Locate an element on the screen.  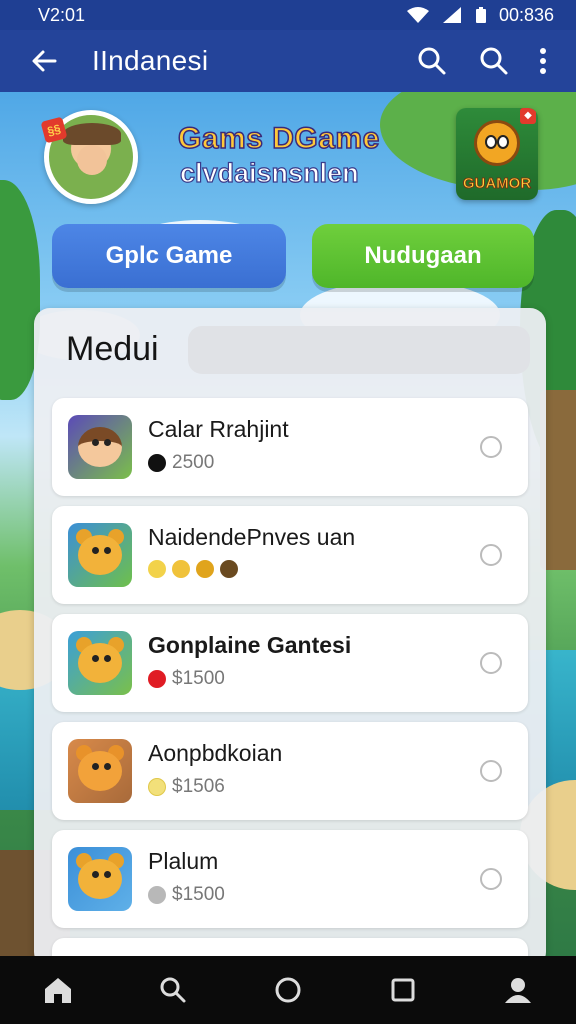
status-time: V2:01 is located at coordinates (62, 14).